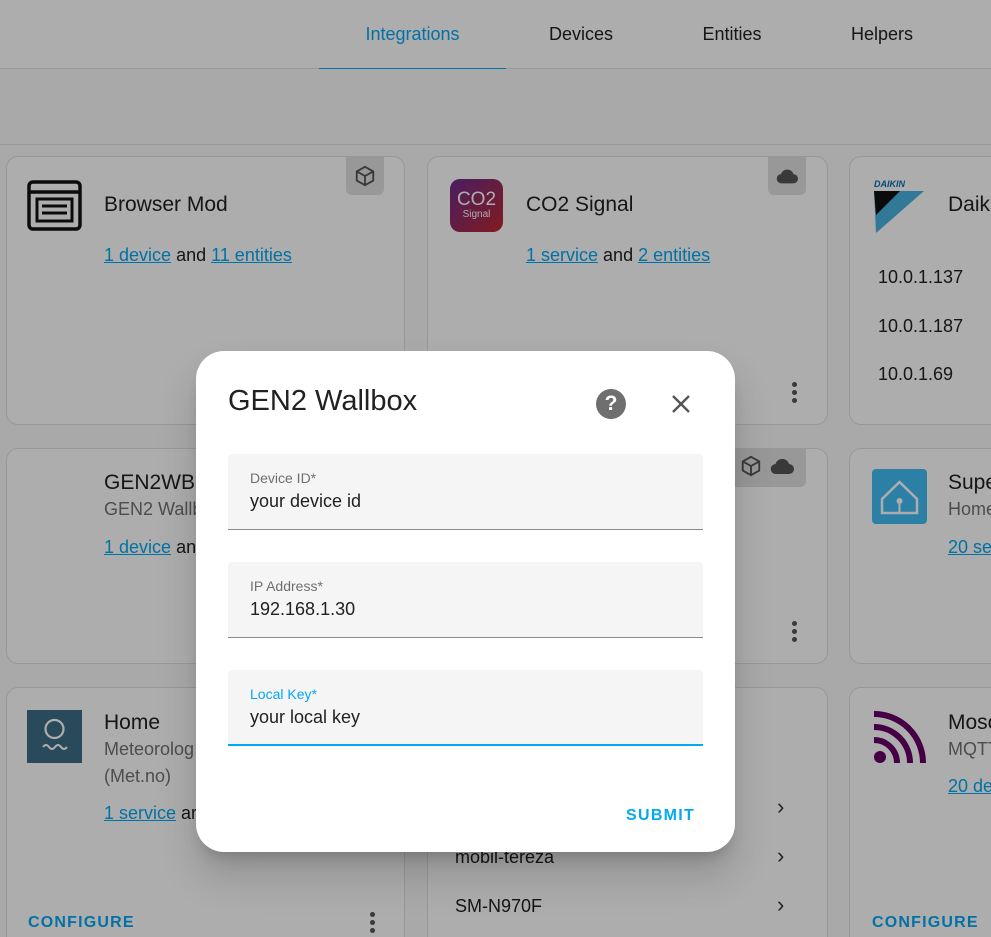 The width and height of the screenshot is (991, 937). What do you see at coordinates (283, 478) in the screenshot?
I see `device-id-label: Device ID*` at bounding box center [283, 478].